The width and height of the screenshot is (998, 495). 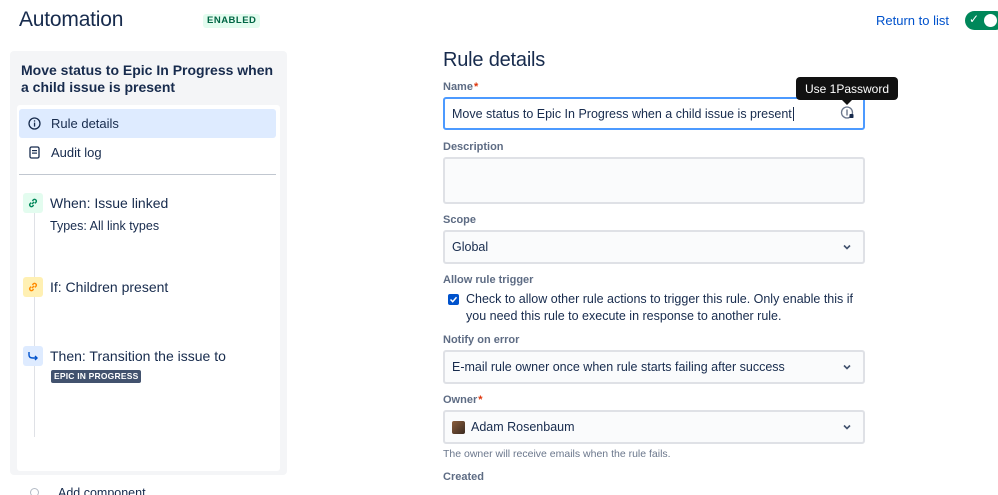 What do you see at coordinates (71, 19) in the screenshot?
I see `page-title: Automation` at bounding box center [71, 19].